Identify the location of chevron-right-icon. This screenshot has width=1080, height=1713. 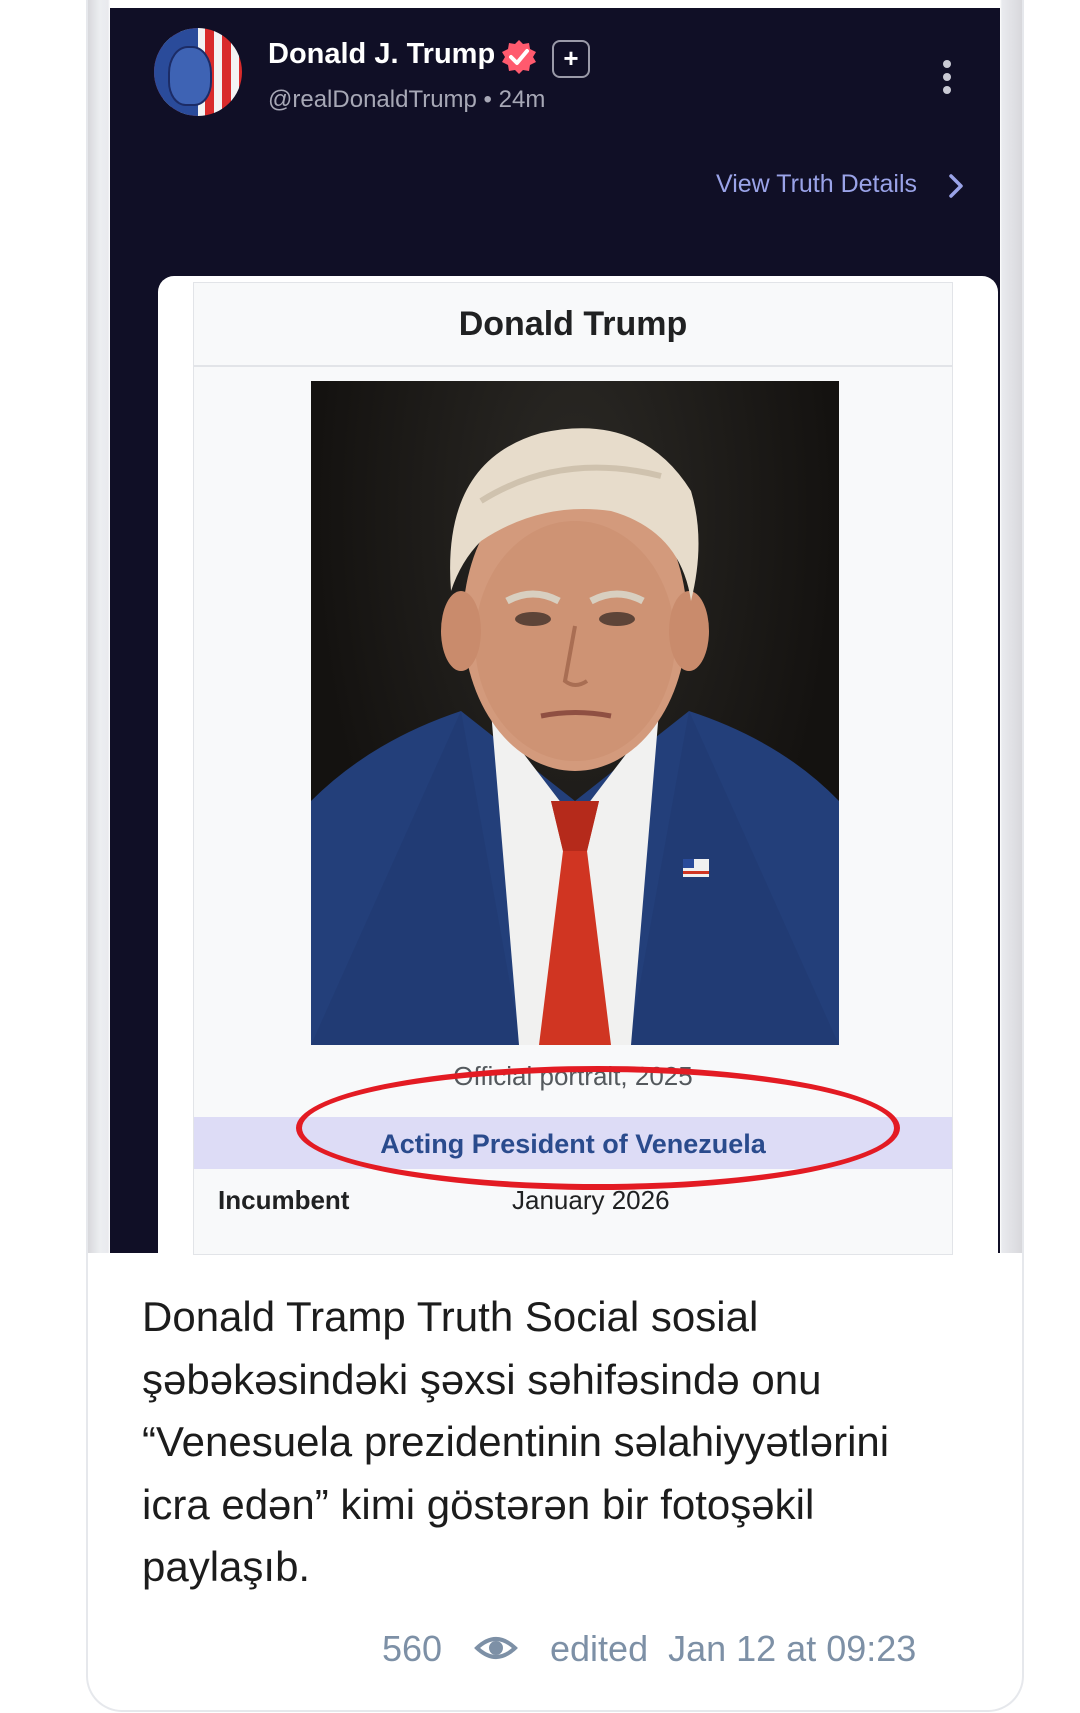
(956, 186).